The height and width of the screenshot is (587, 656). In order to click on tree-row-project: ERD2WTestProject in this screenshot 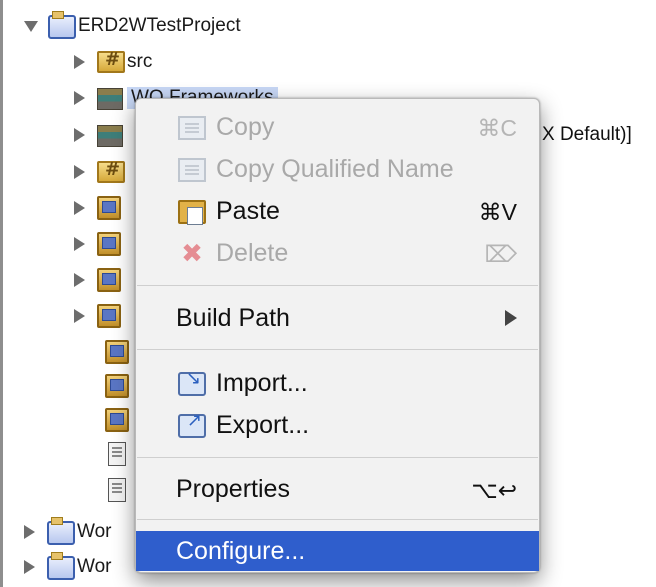, I will do `click(132, 26)`.